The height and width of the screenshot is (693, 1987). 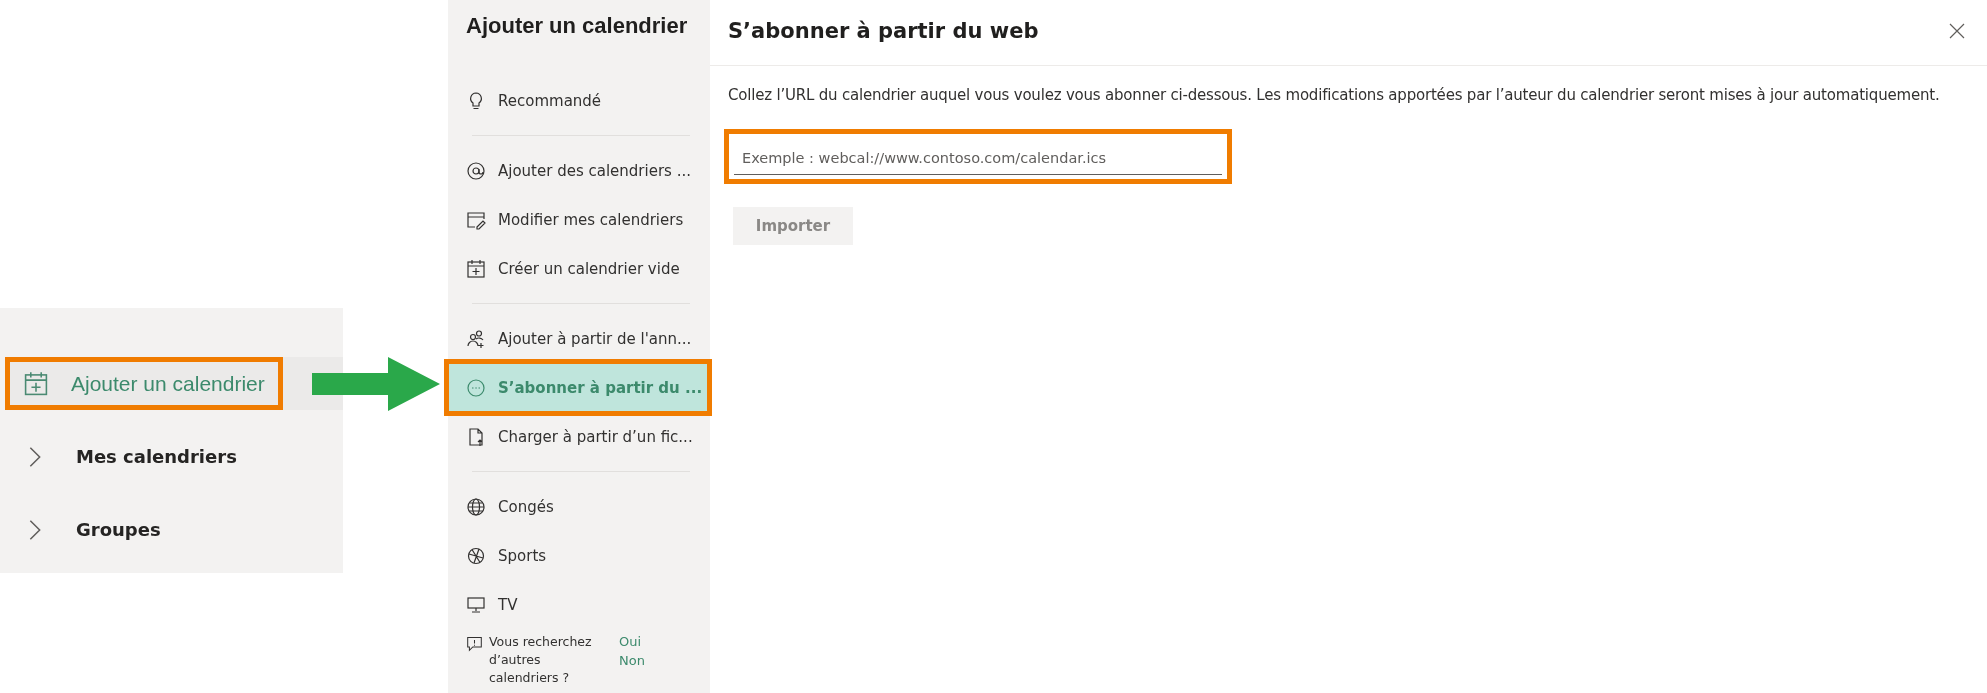 What do you see at coordinates (1957, 30) in the screenshot?
I see `close-icon` at bounding box center [1957, 30].